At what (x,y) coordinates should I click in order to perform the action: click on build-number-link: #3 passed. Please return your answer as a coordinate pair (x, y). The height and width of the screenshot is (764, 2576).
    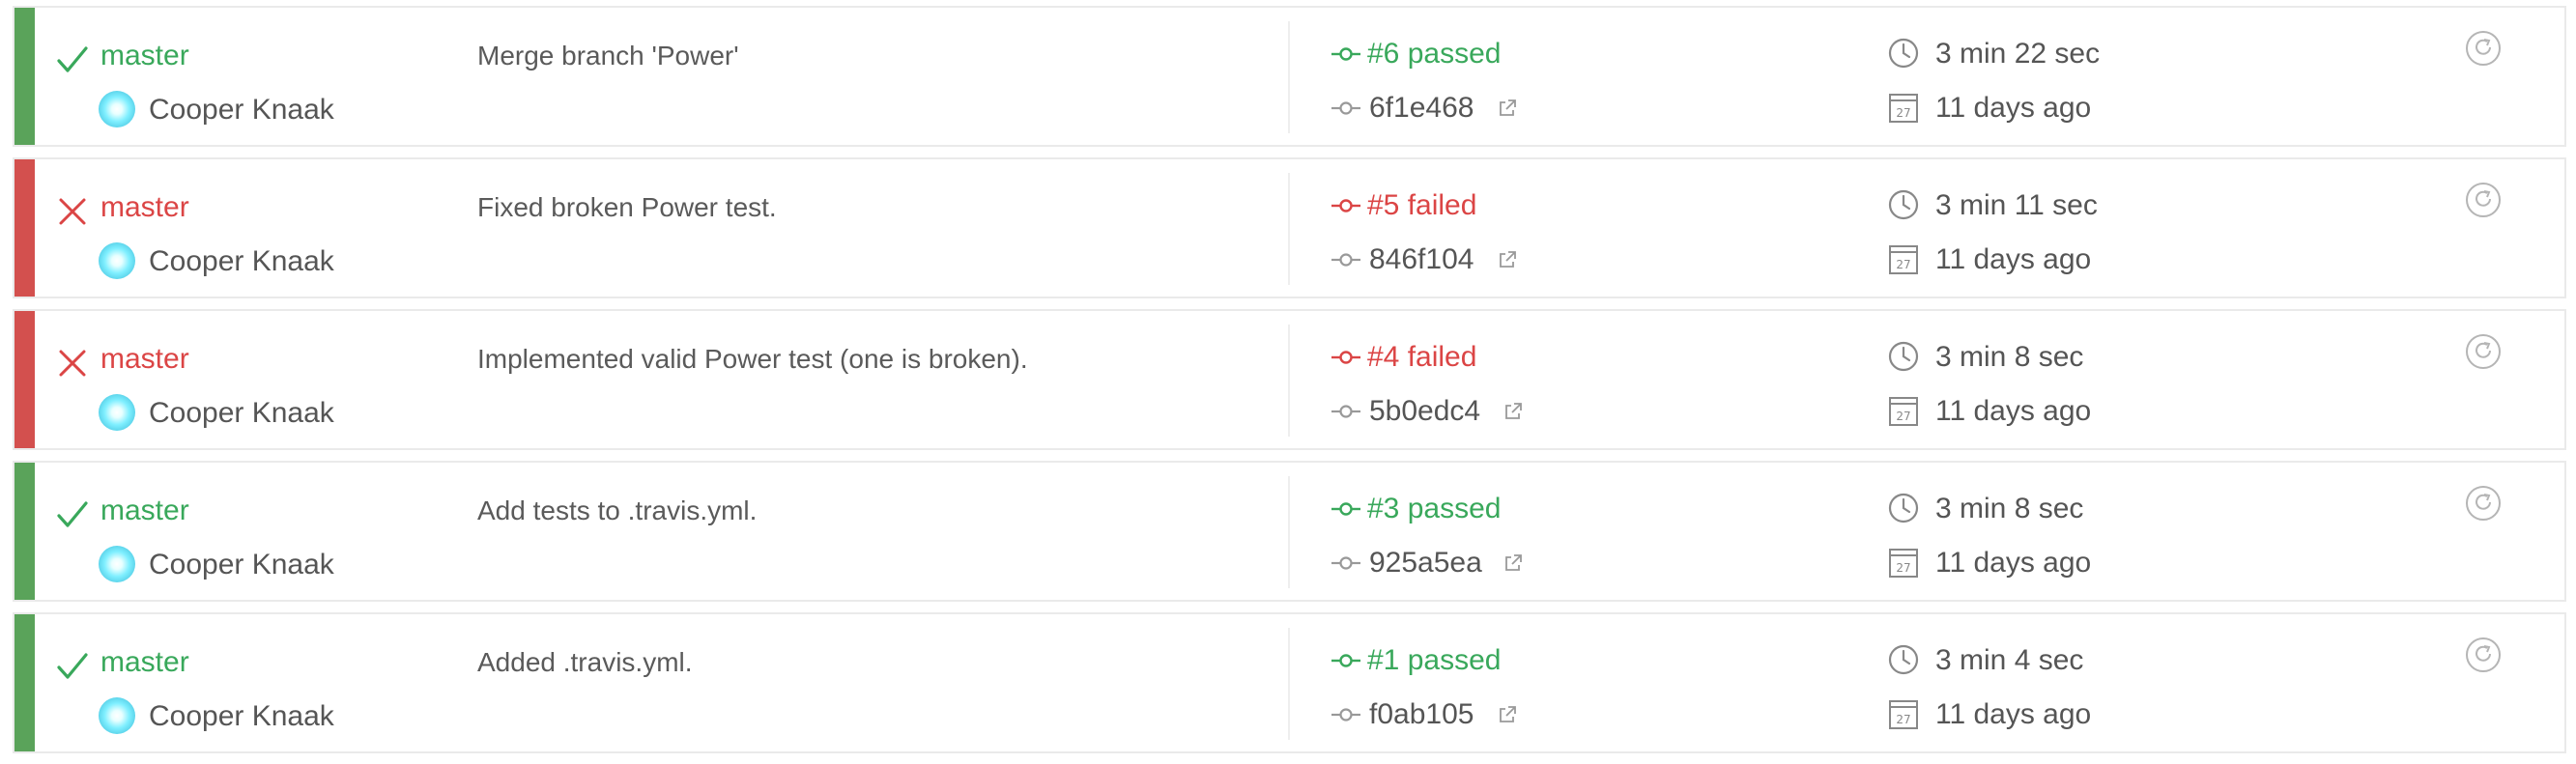
    Looking at the image, I should click on (1434, 509).